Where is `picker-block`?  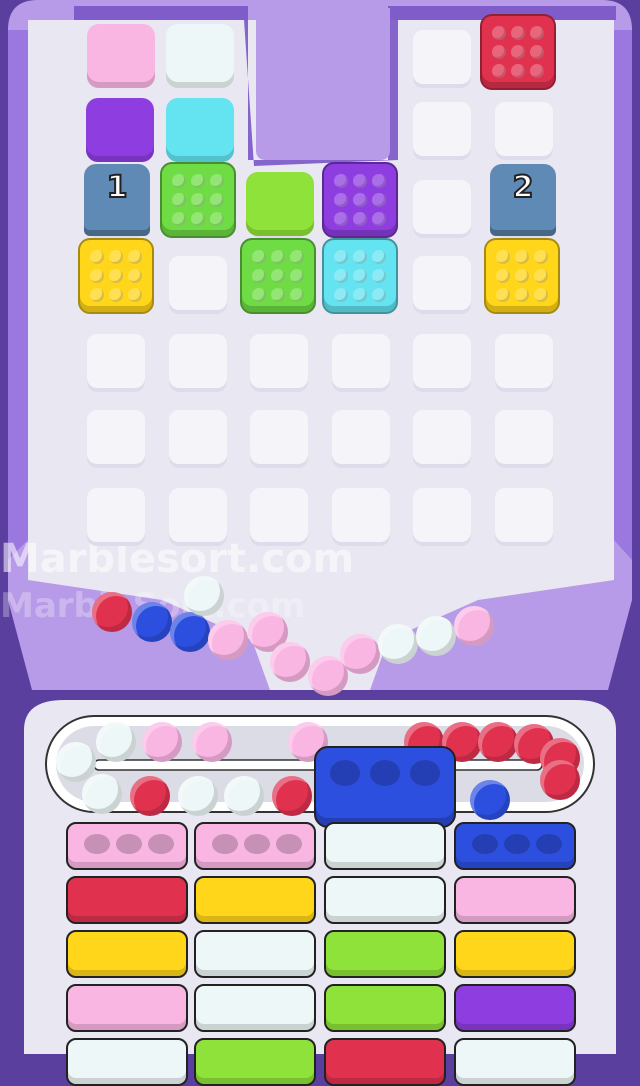
picker-block is located at coordinates (385, 787).